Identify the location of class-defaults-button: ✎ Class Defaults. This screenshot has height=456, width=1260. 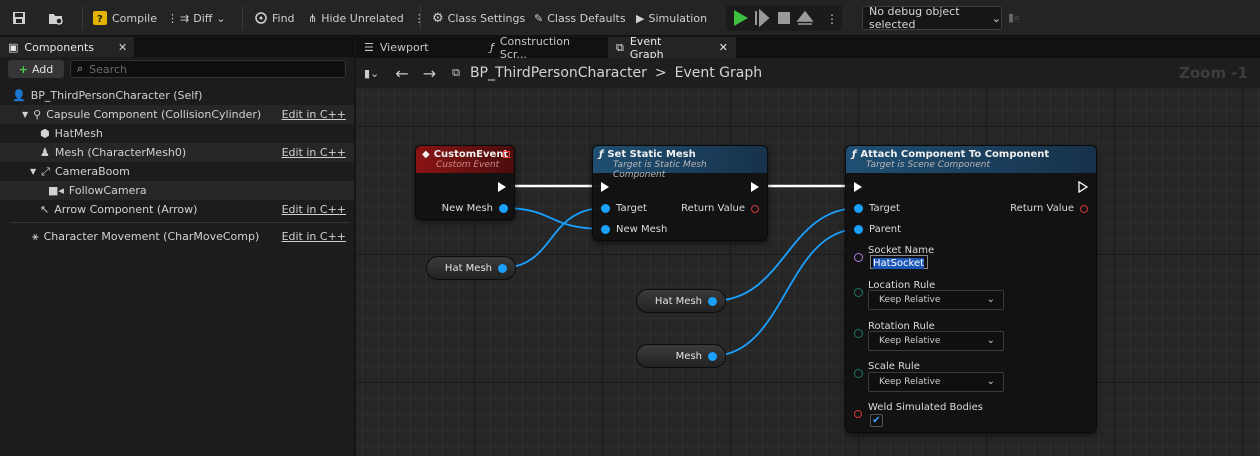
(580, 18).